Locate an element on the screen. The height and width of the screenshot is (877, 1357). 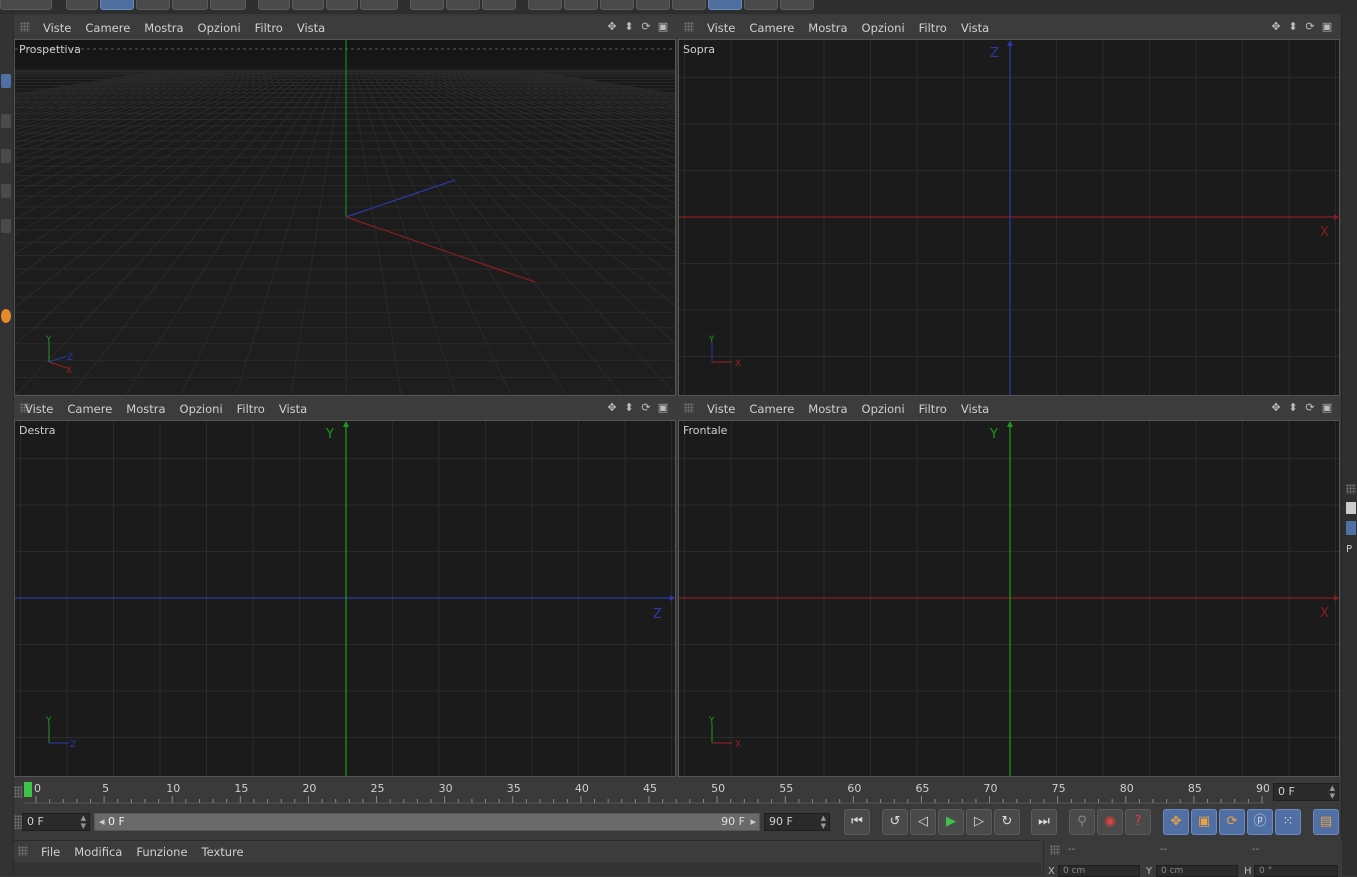
key-parameter-button: ⓟ is located at coordinates (1260, 822).